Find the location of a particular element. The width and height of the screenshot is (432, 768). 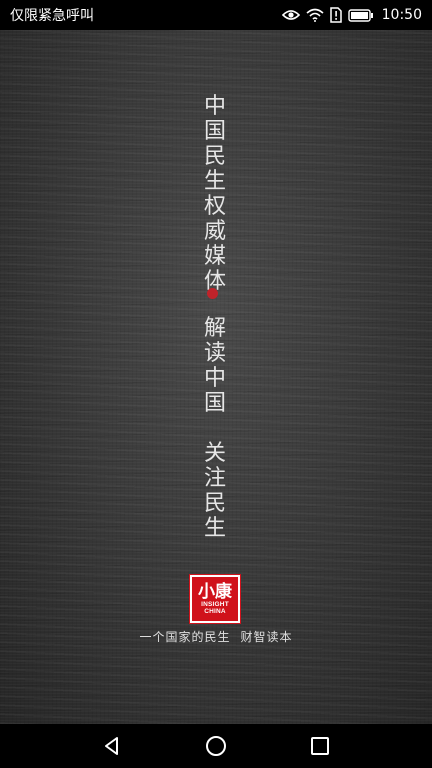

status-time: 10:50 is located at coordinates (401, 15).